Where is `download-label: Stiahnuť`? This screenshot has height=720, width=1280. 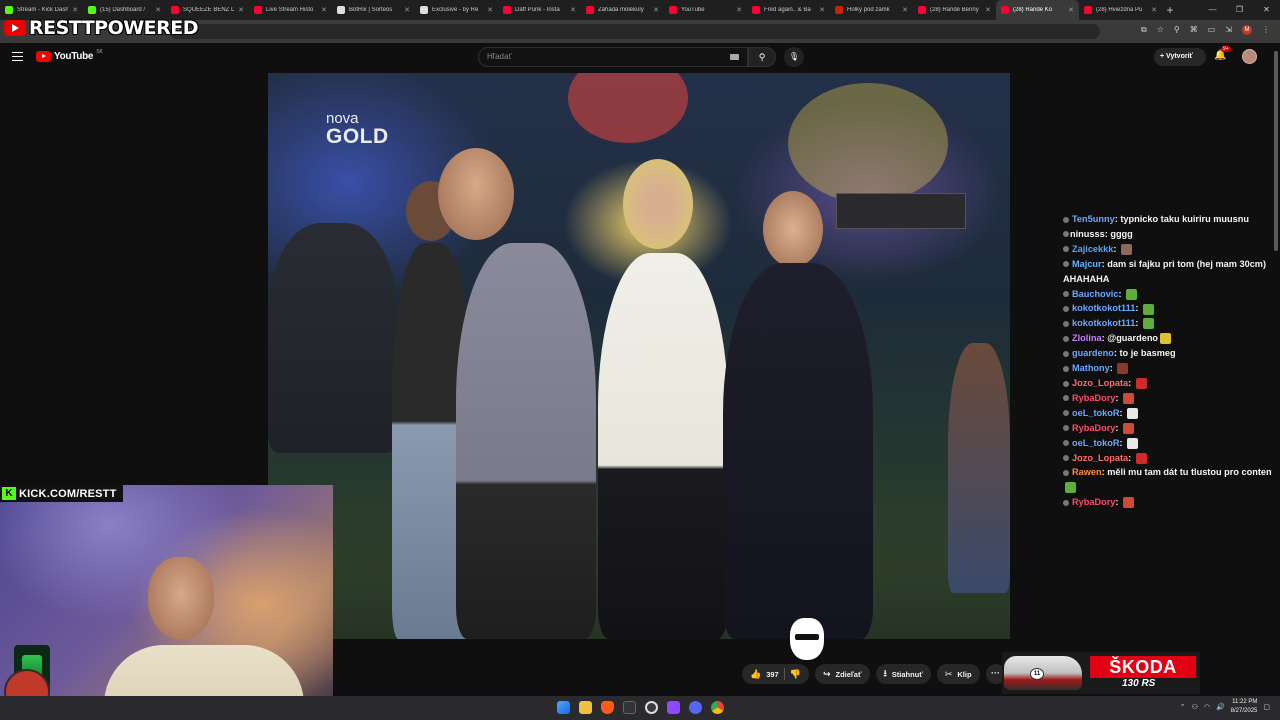
download-label: Stiahnuť is located at coordinates (907, 674).